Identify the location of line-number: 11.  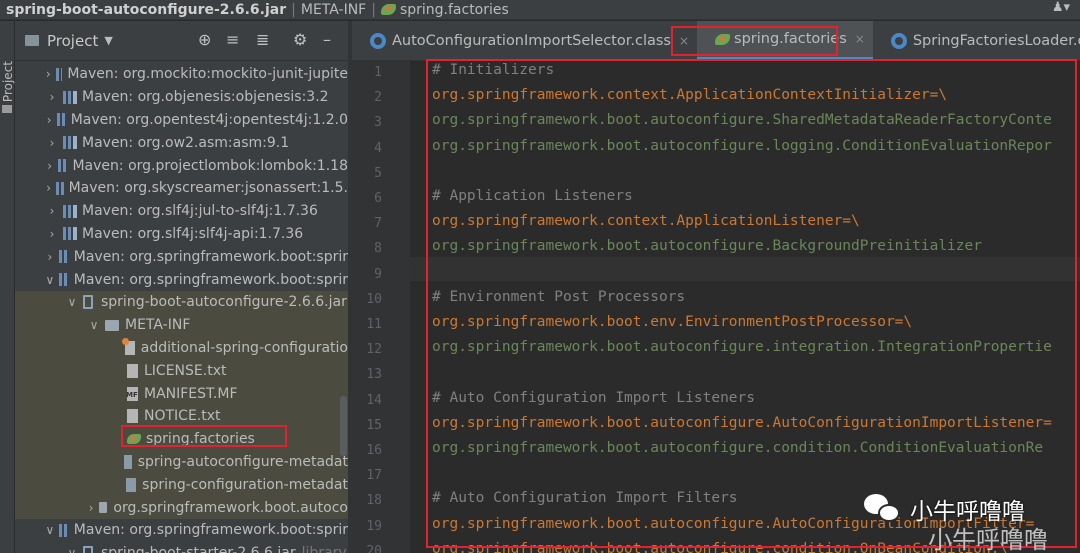
(374, 324).